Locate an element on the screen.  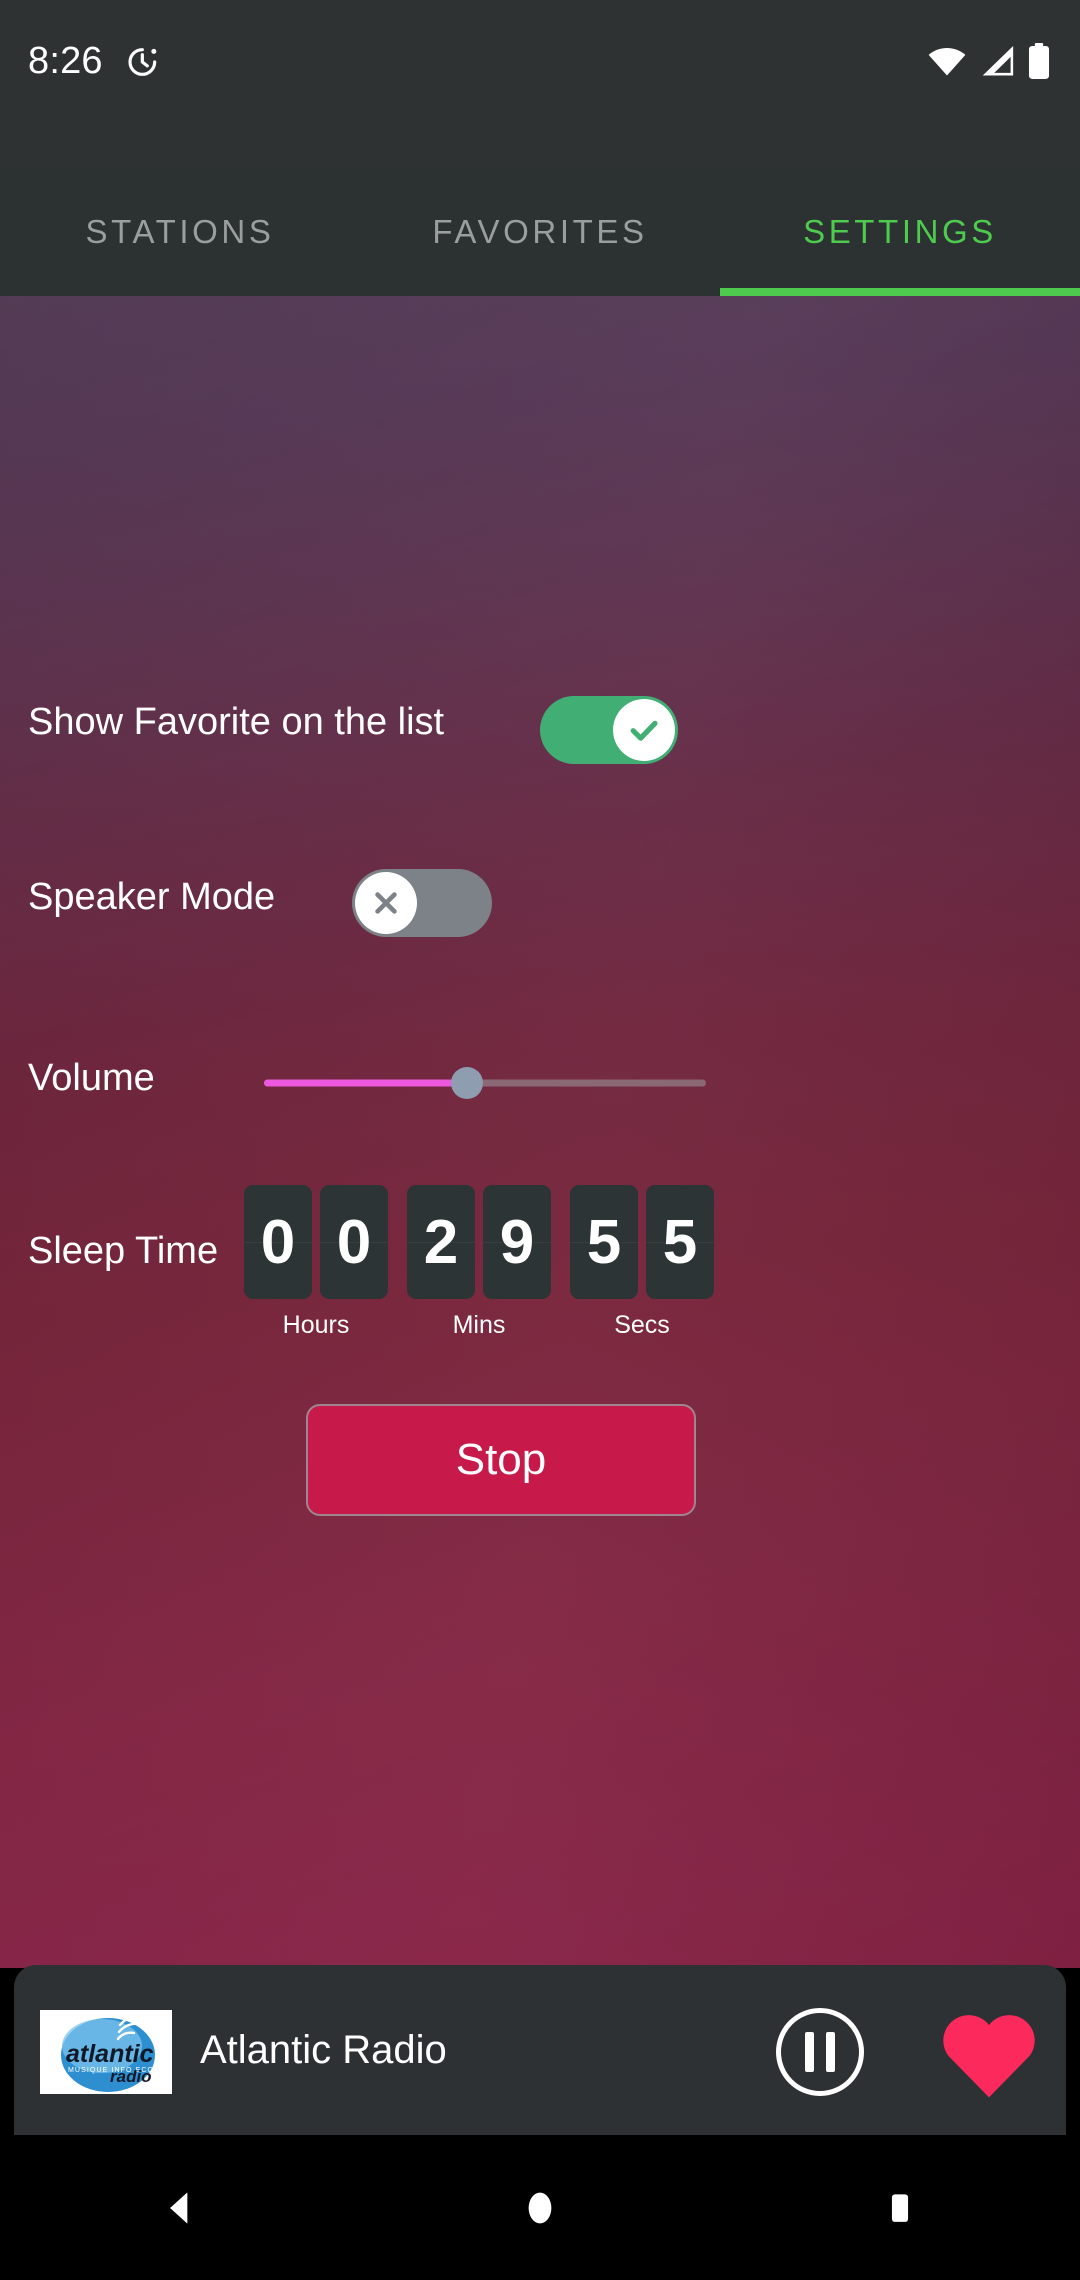
sleep-time-display: 0 0 Hours 2 9 Mins 5 5 Secs is located at coordinates (479, 1262).